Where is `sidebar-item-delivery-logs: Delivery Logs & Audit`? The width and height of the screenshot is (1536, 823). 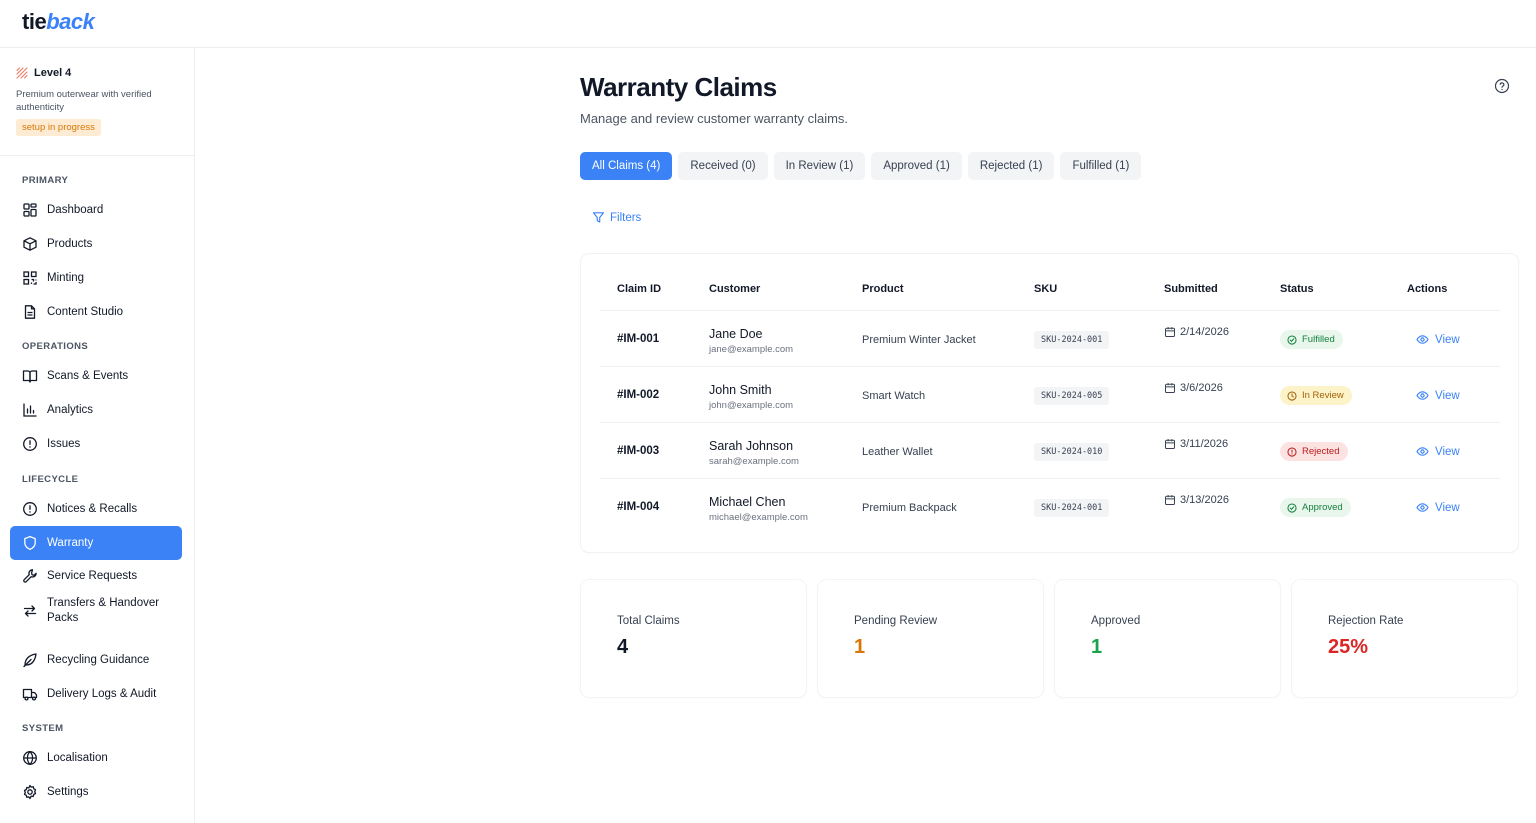
sidebar-item-delivery-logs: Delivery Logs & Audit is located at coordinates (96, 694).